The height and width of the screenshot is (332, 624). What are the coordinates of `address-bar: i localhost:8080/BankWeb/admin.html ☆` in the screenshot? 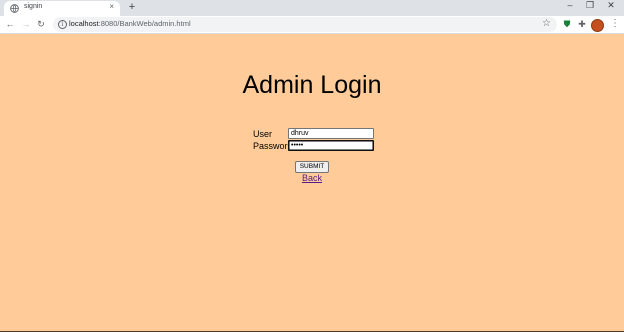 It's located at (305, 24).